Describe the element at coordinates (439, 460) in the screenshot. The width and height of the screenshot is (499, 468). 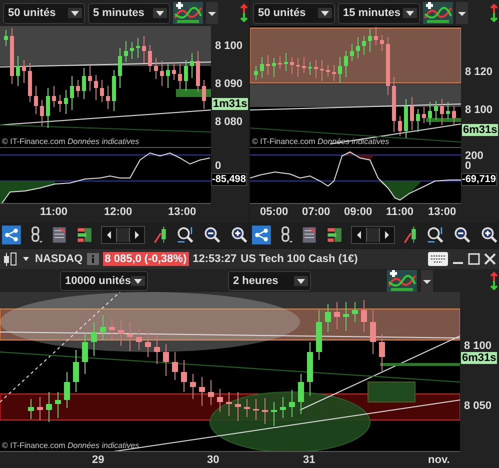
I see `time-tick: nov.` at that location.